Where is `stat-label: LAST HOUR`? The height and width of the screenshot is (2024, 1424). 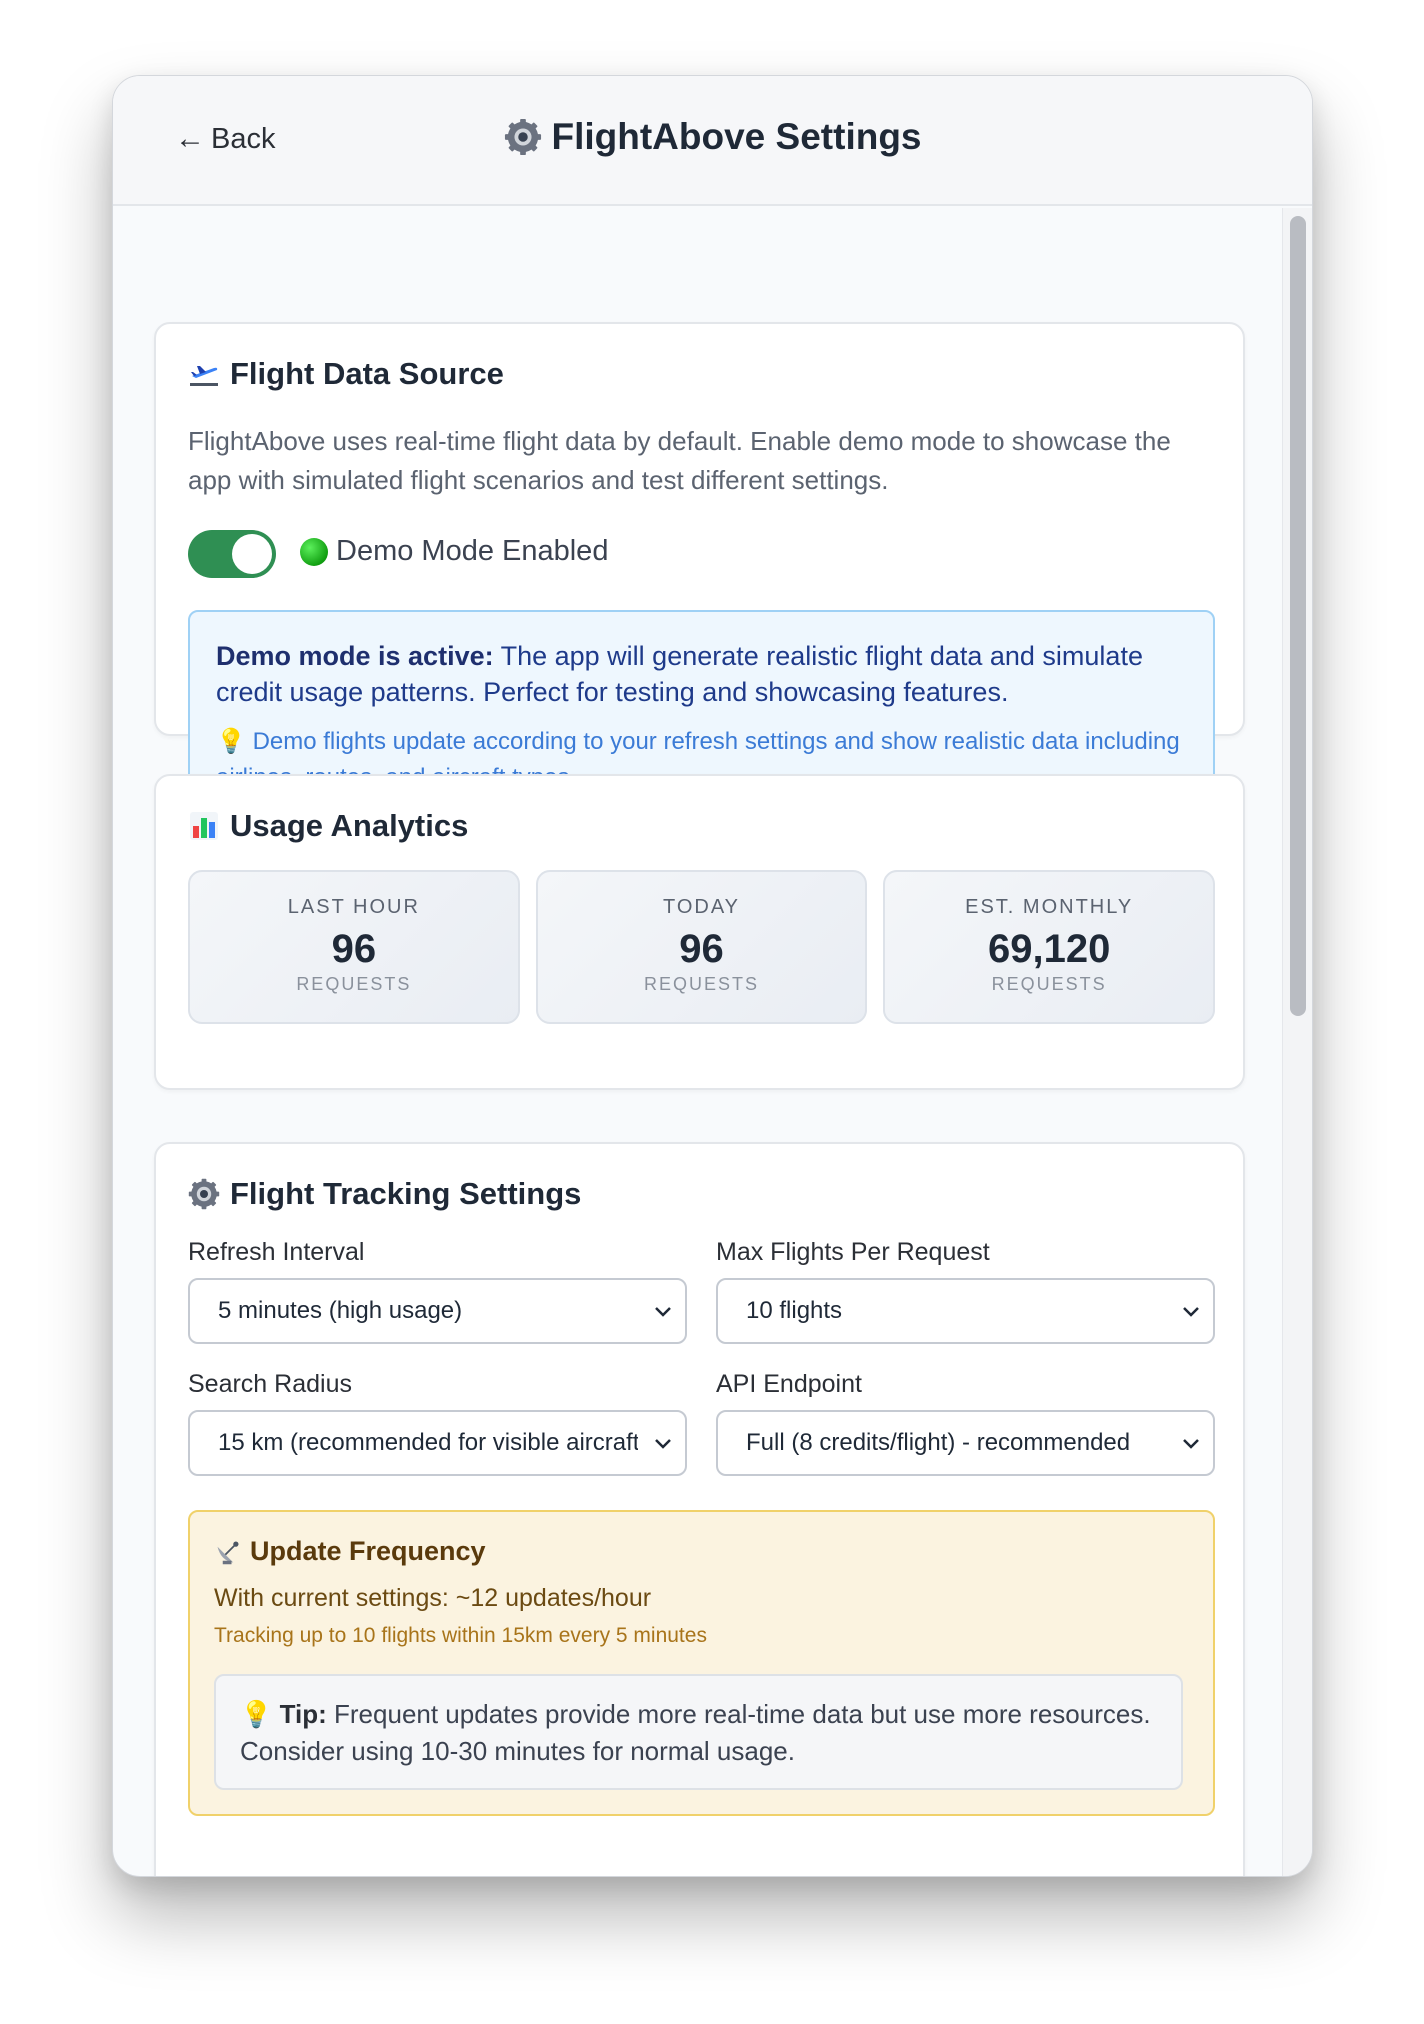
stat-label: LAST HOUR is located at coordinates (353, 907).